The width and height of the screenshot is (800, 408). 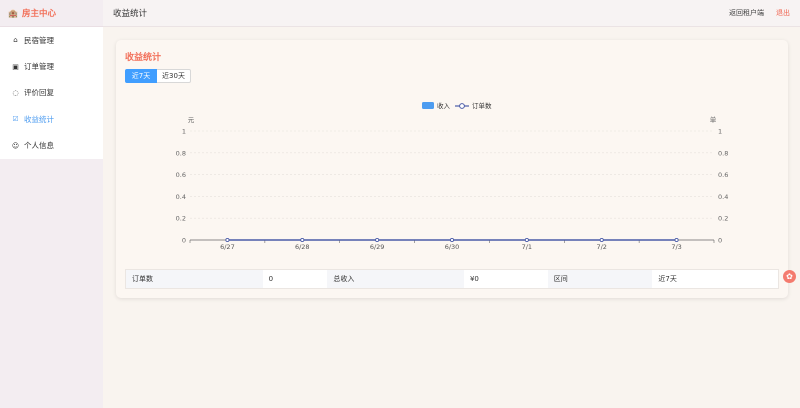 What do you see at coordinates (181, 153) in the screenshot?
I see `y-left-tick-label: 0.8` at bounding box center [181, 153].